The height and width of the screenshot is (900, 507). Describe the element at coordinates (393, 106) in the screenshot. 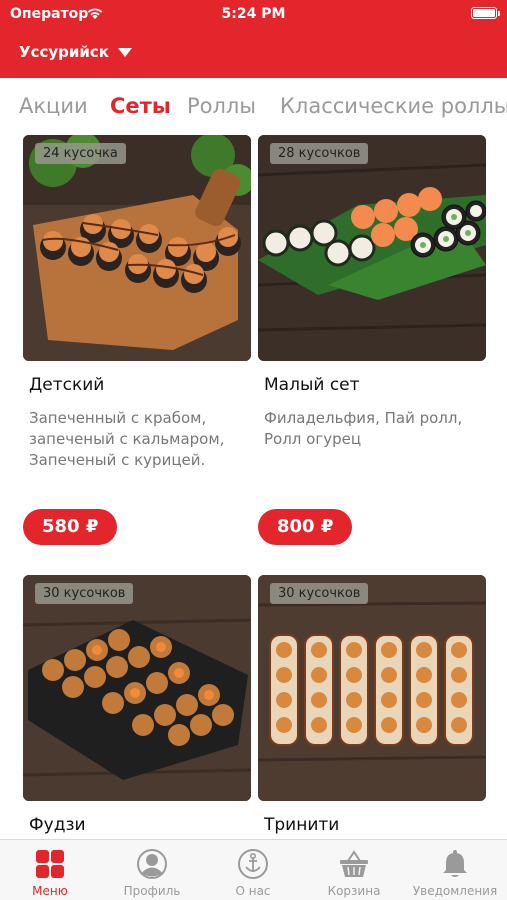

I see `tab-classic-rolls: Классические роллы` at that location.